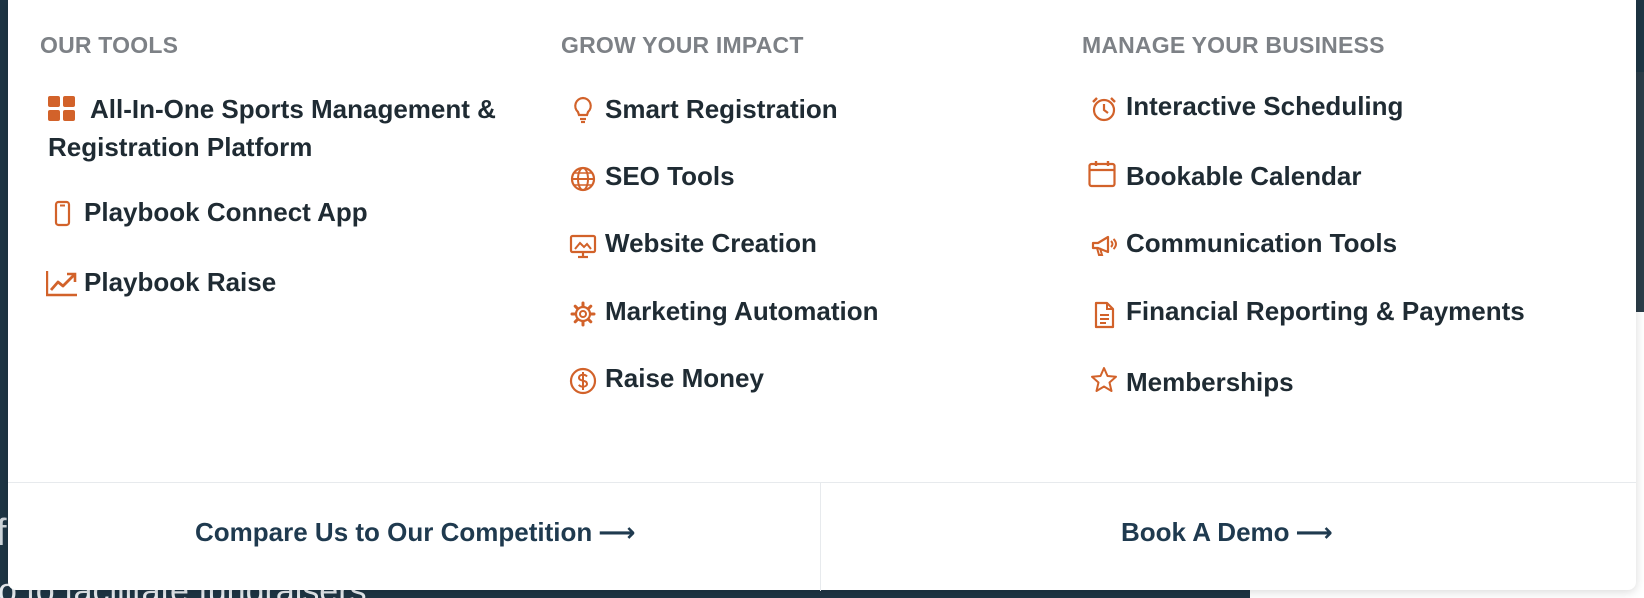 Image resolution: width=1644 pixels, height=598 pixels. What do you see at coordinates (394, 532) in the screenshot?
I see `compare-competition-label: Compare Us to Our Competition` at bounding box center [394, 532].